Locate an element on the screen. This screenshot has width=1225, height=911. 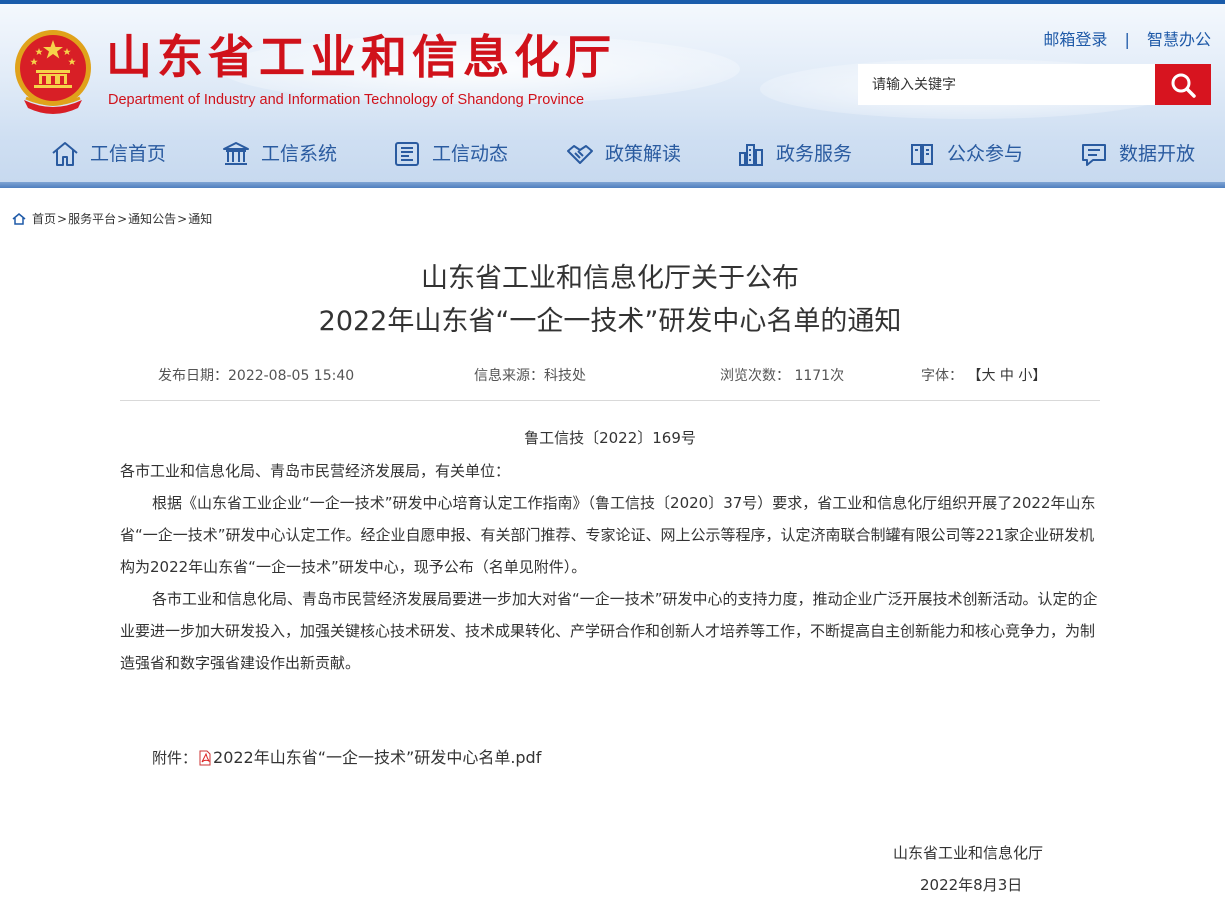
pdf-icon is located at coordinates (205, 758).